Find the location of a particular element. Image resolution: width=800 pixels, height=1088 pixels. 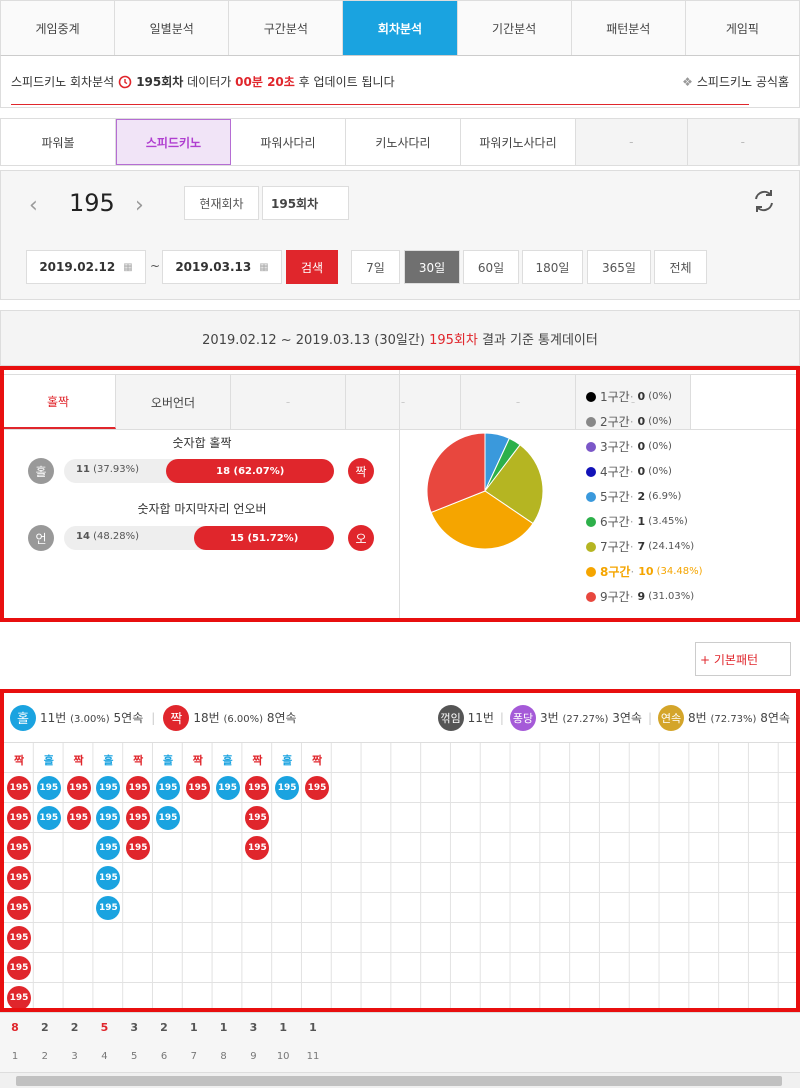

nav-period-analysis: 기간분석 is located at coordinates (514, 28).